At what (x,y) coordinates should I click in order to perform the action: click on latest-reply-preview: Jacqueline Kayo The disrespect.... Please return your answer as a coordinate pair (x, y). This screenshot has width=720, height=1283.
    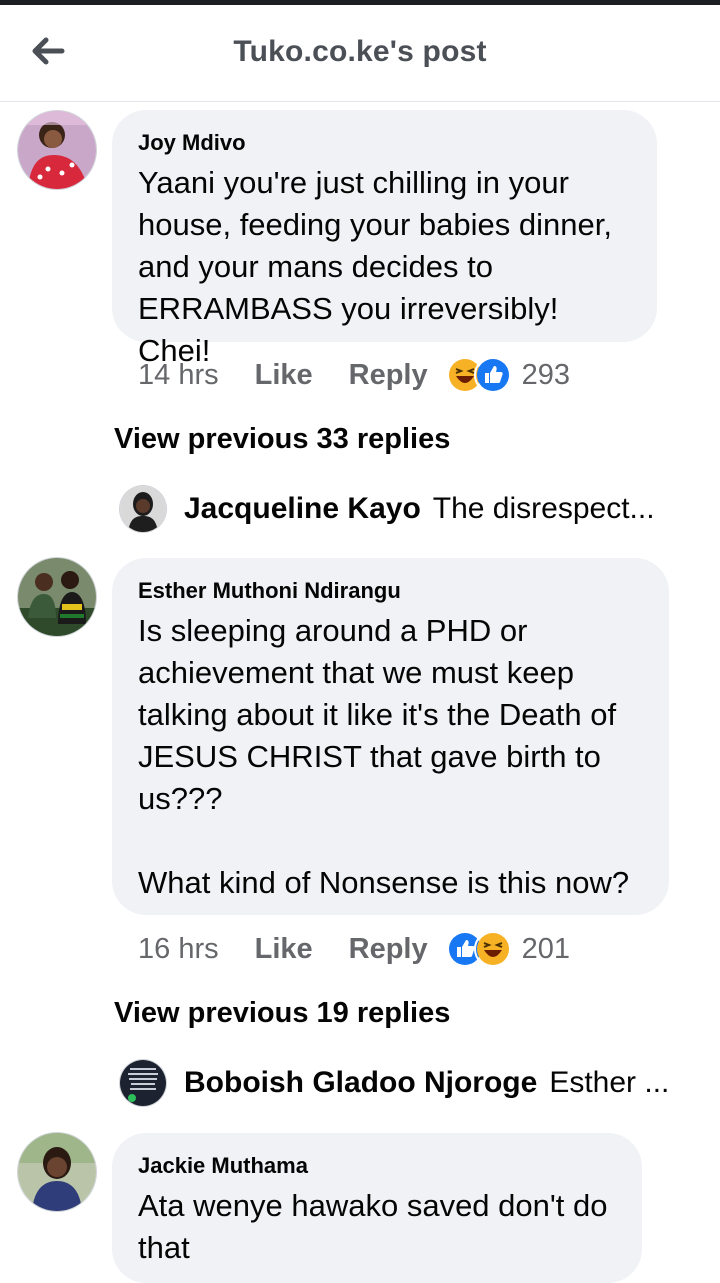
    Looking at the image, I should click on (387, 509).